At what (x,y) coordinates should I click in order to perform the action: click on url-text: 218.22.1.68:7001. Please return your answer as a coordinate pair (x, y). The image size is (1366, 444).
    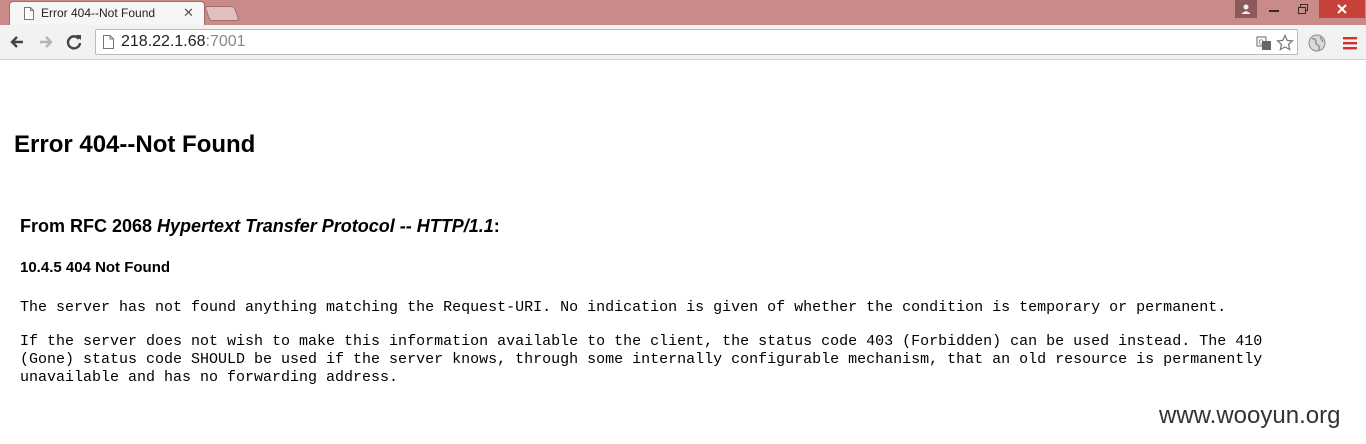
    Looking at the image, I should click on (183, 42).